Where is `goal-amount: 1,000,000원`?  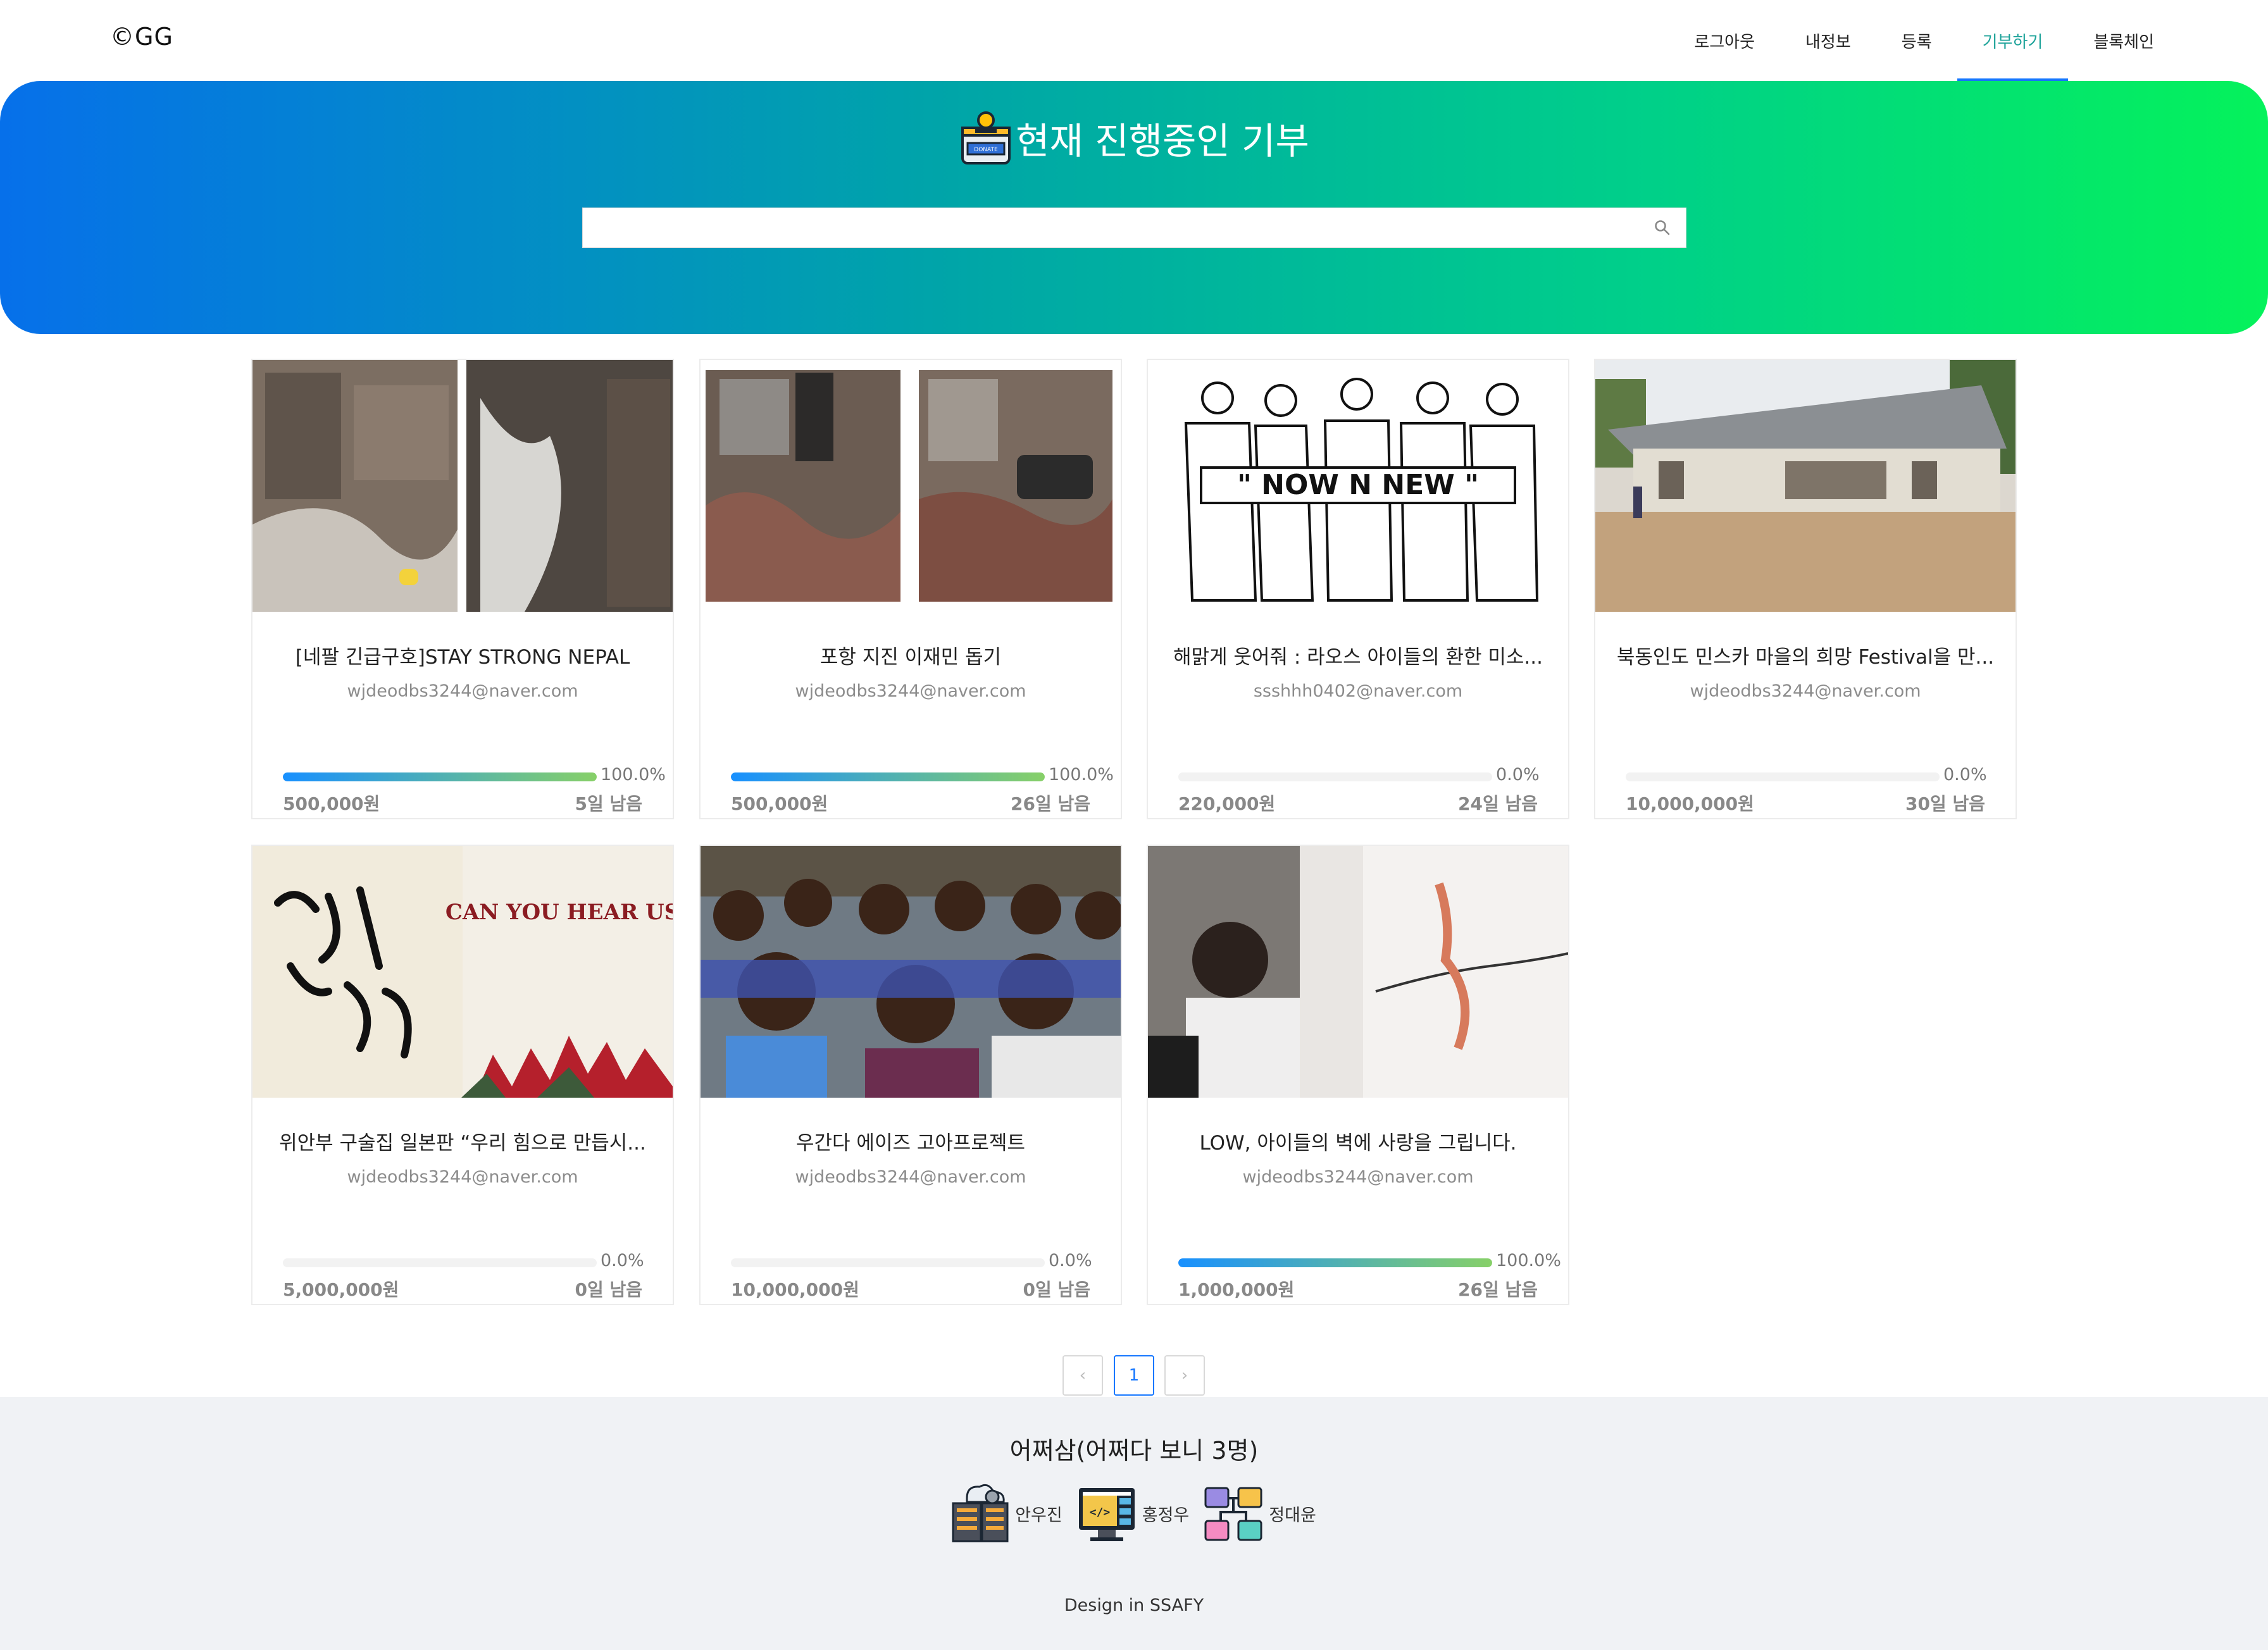 goal-amount: 1,000,000원 is located at coordinates (1236, 1289).